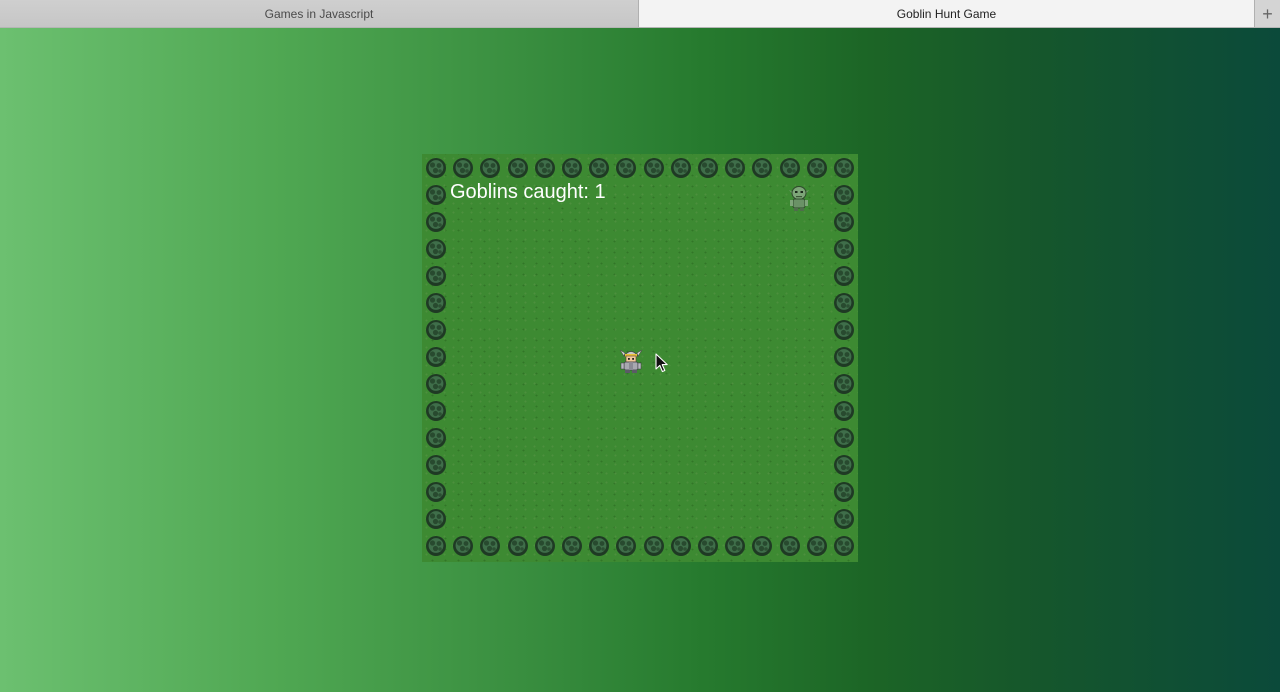 The height and width of the screenshot is (692, 1280). What do you see at coordinates (661, 363) in the screenshot?
I see `mouse-cursor-icon` at bounding box center [661, 363].